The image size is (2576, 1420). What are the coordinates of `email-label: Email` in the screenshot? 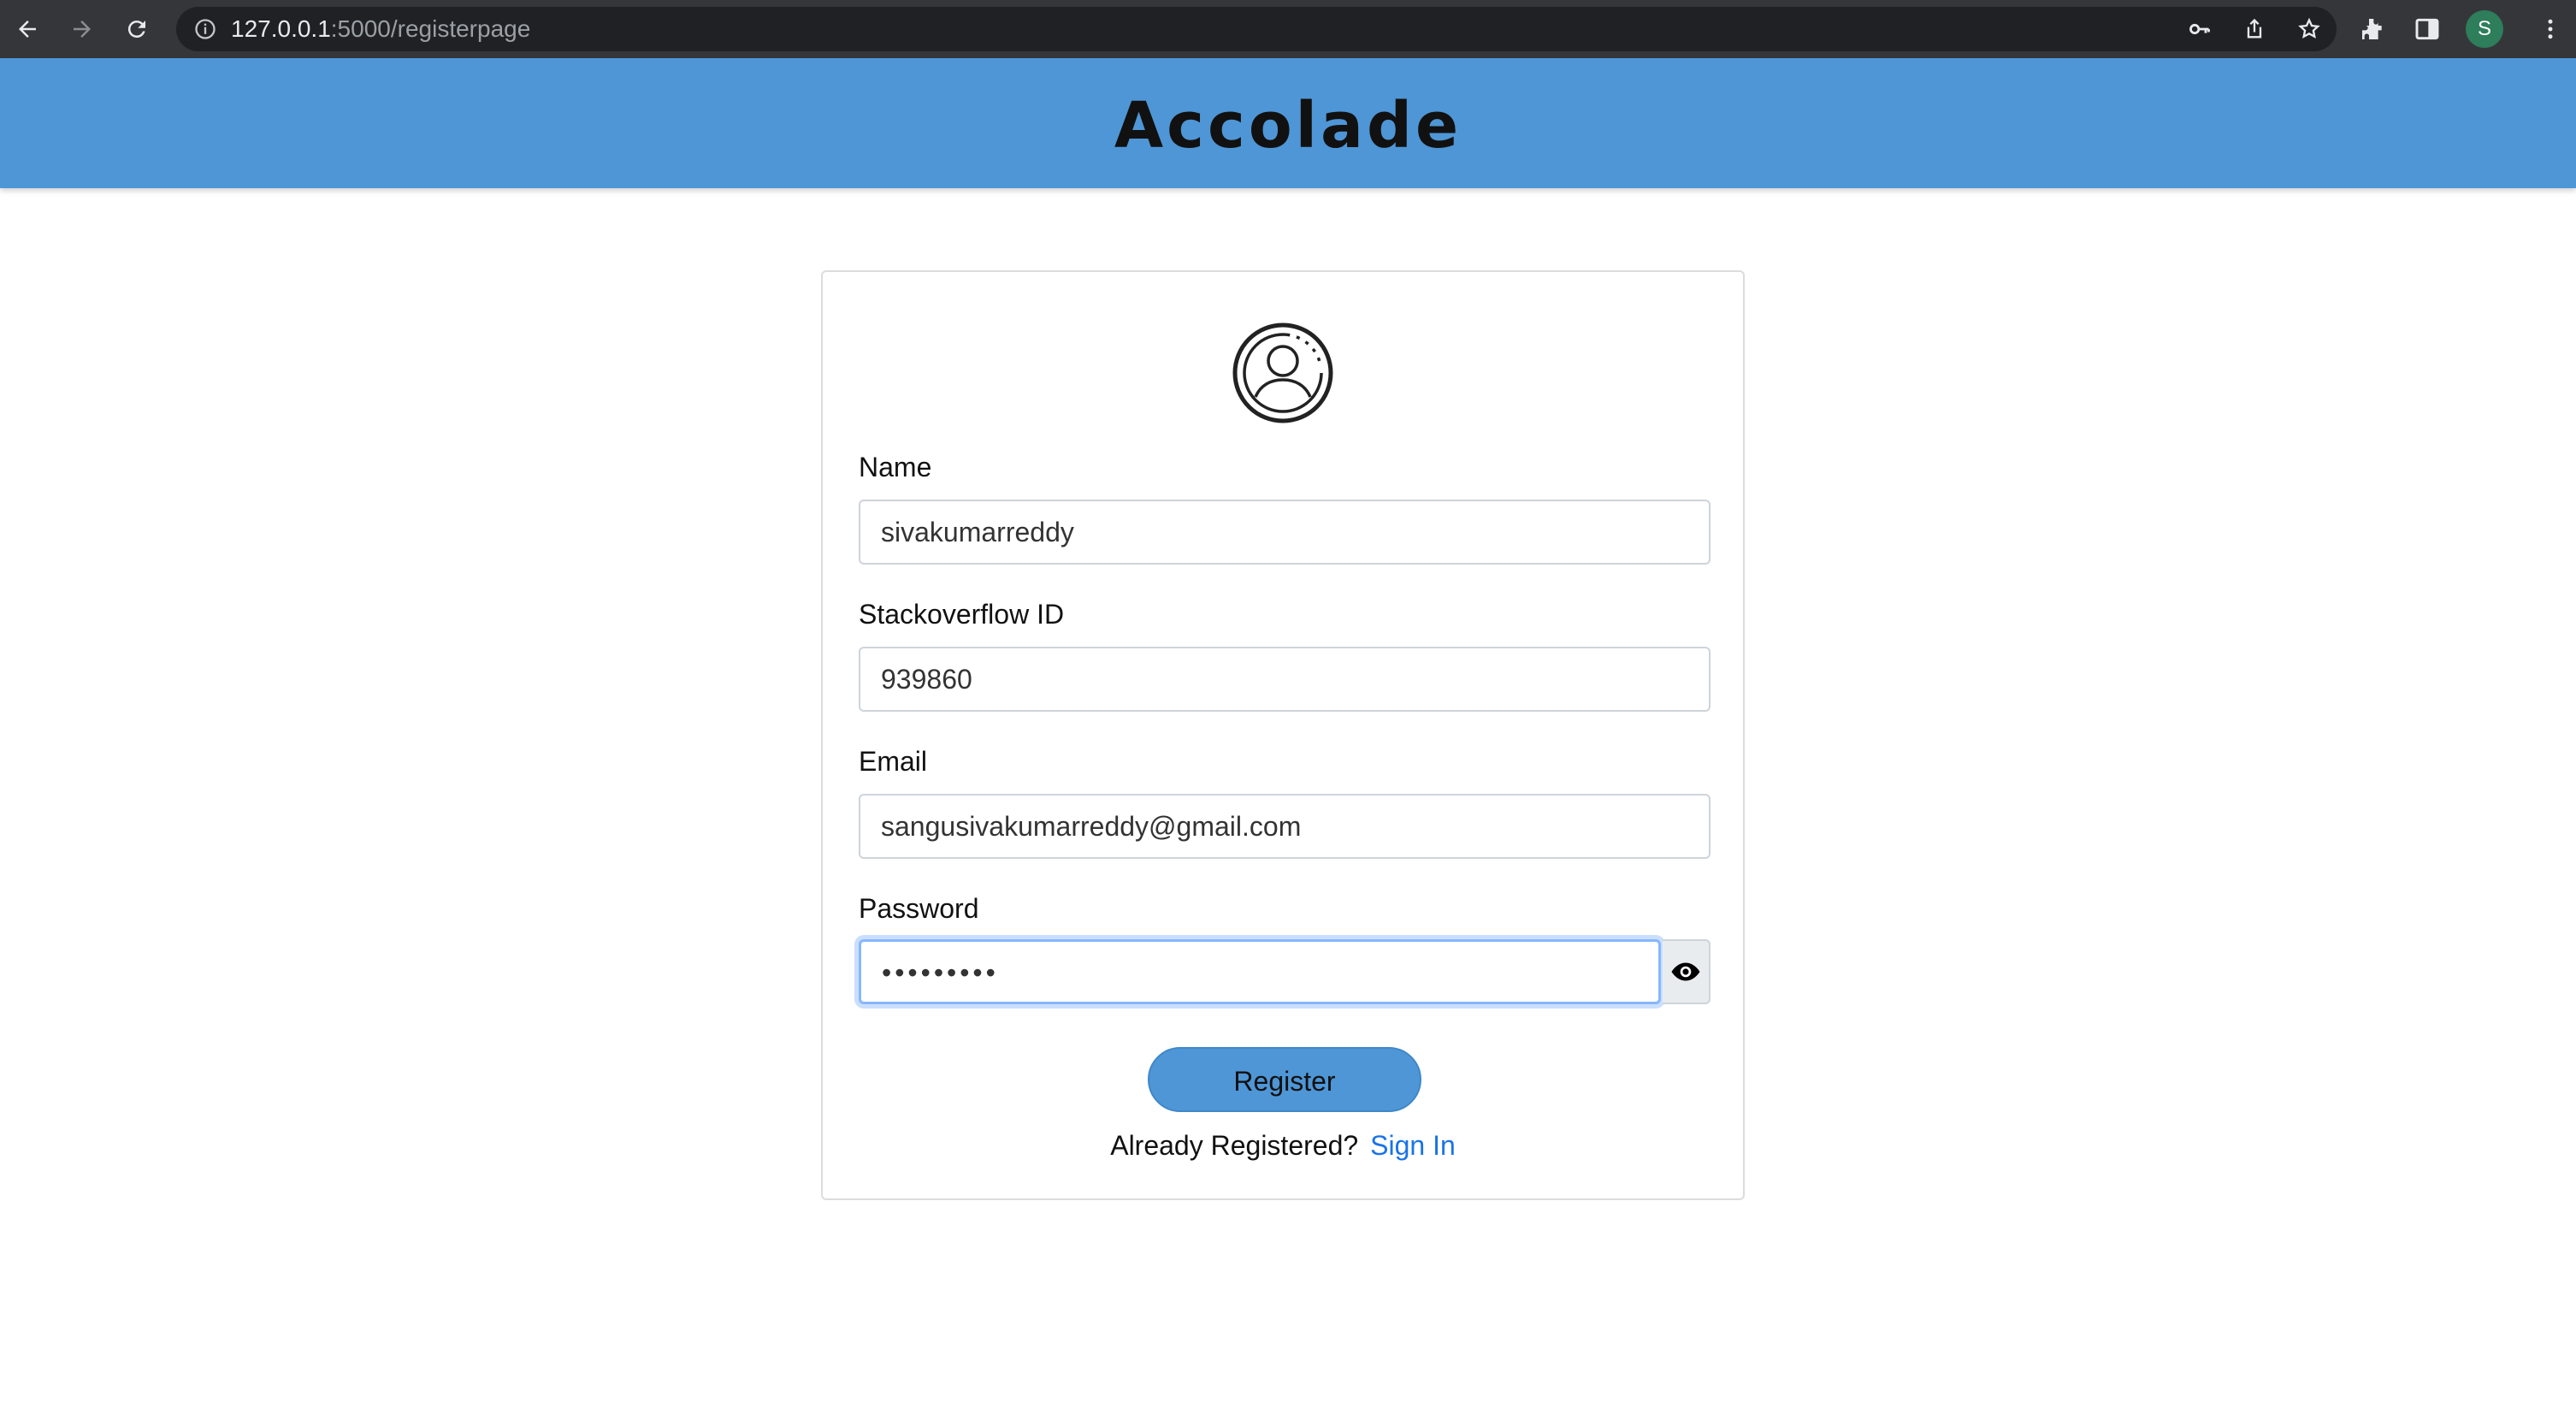 It's located at (893, 761).